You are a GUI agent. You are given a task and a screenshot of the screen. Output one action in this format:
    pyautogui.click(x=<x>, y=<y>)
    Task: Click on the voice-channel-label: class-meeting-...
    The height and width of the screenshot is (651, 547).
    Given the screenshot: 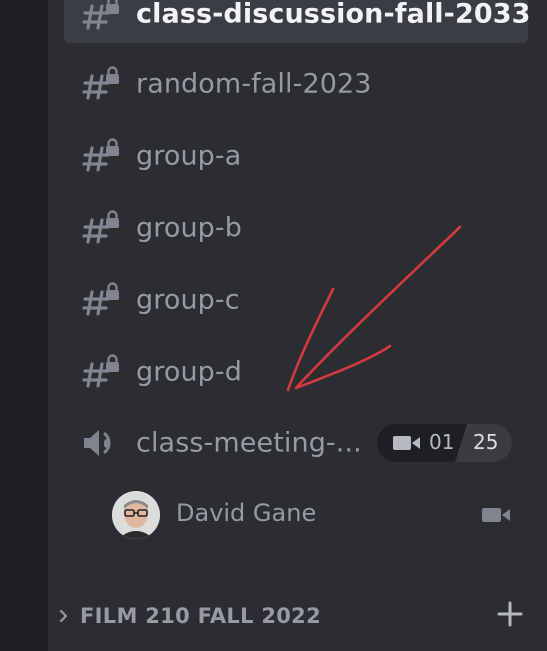 What is the action you would take?
    pyautogui.click(x=249, y=443)
    